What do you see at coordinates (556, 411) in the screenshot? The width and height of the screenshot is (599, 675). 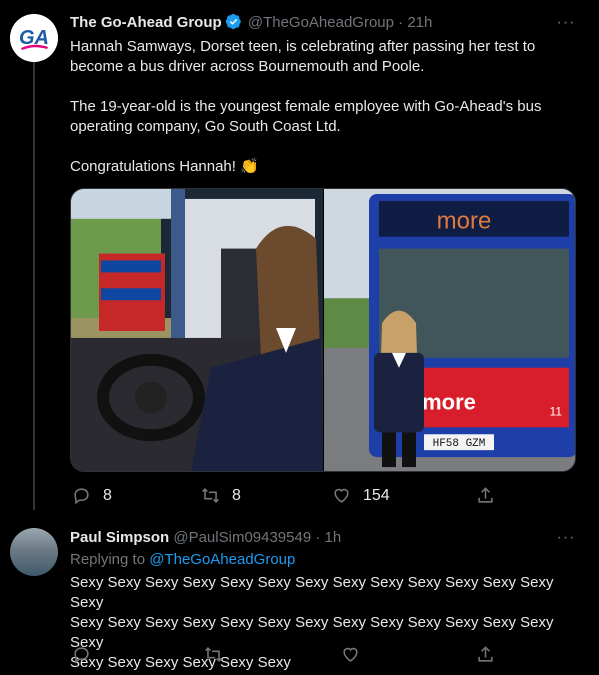 I see `bus-route-number: 11` at bounding box center [556, 411].